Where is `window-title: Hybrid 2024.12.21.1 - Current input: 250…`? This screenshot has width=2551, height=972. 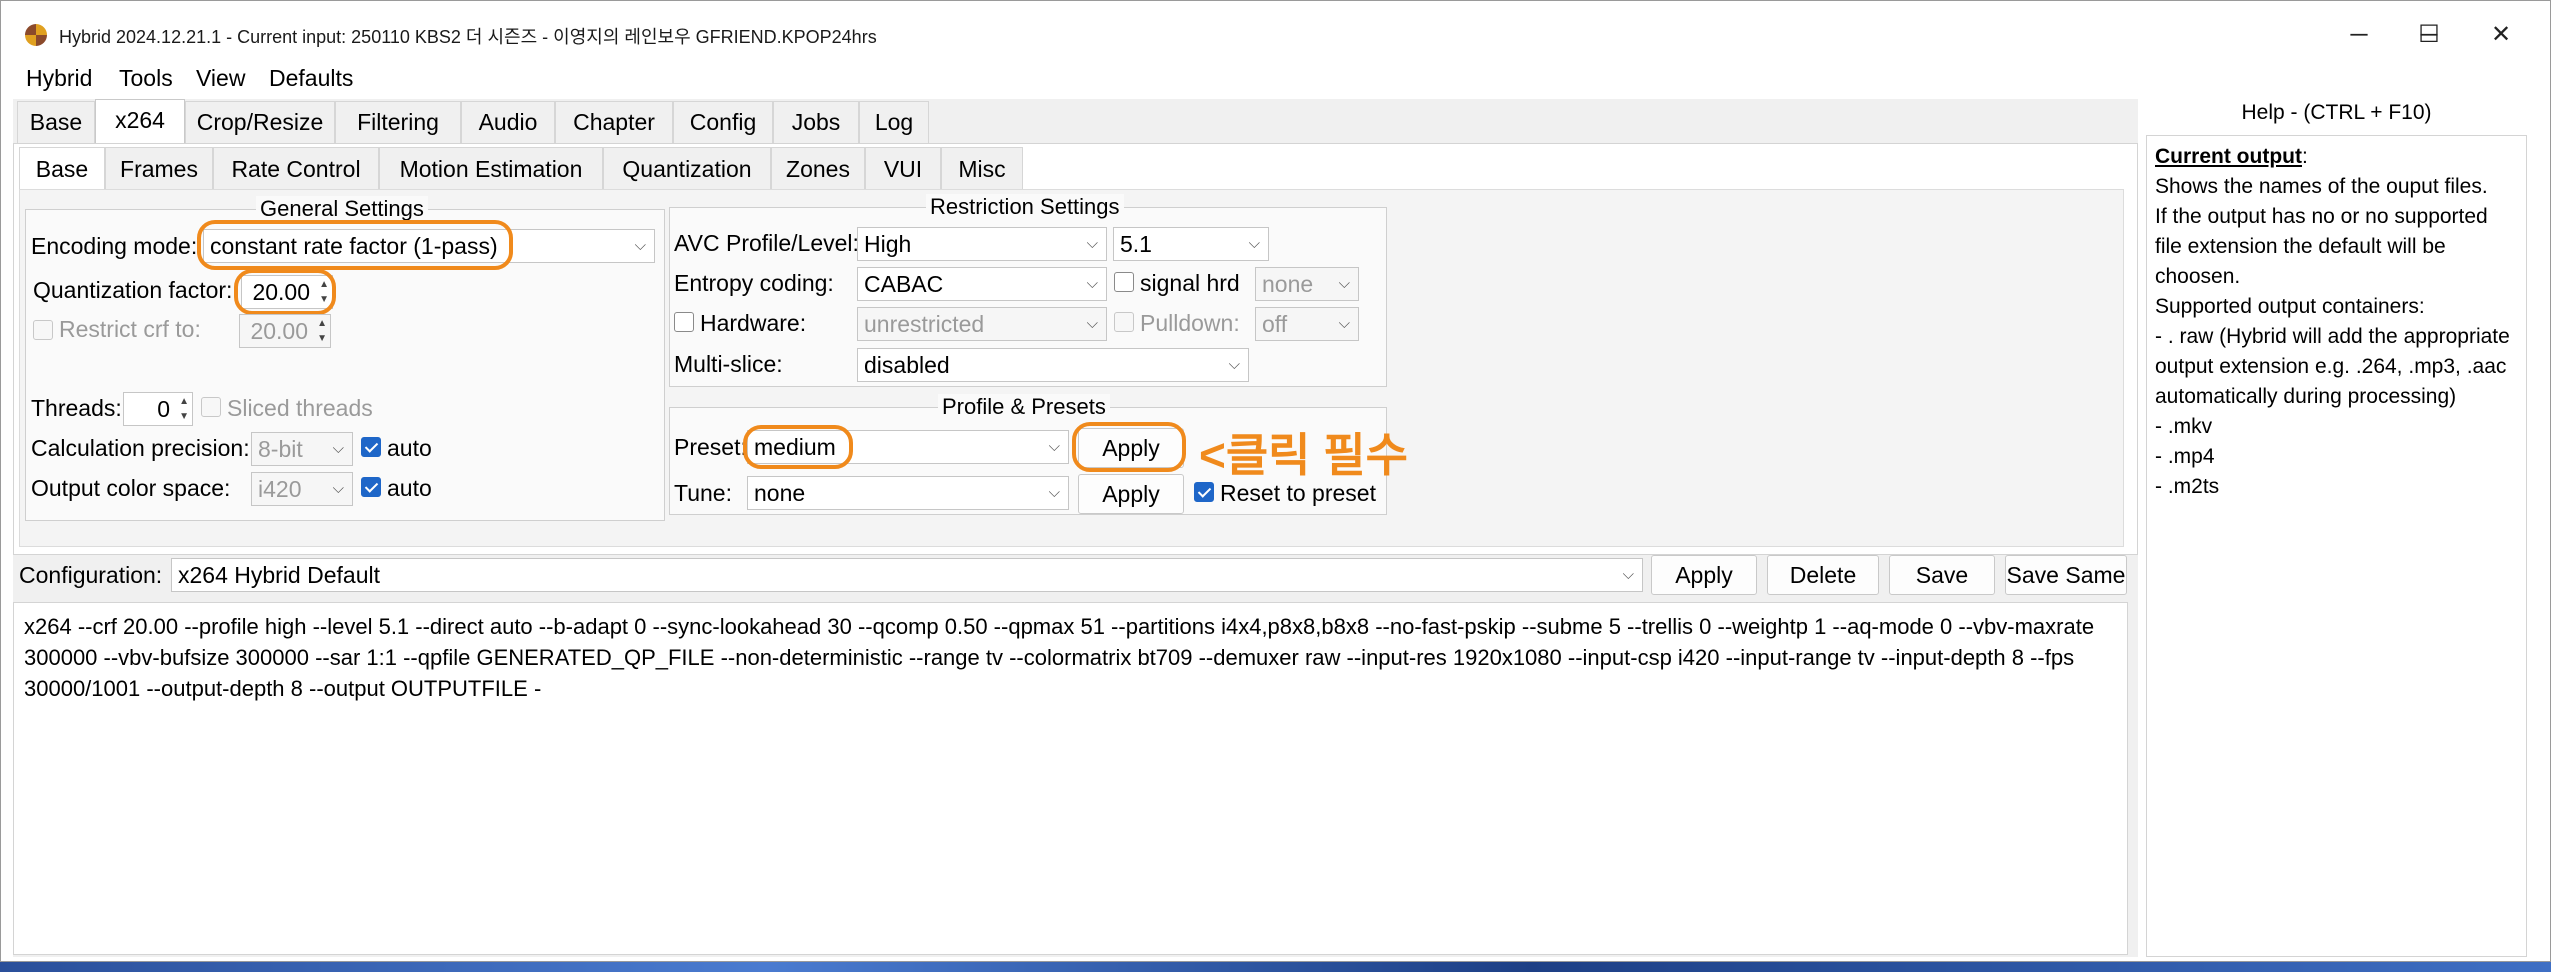
window-title: Hybrid 2024.12.21.1 - Current input: 250… is located at coordinates (468, 37).